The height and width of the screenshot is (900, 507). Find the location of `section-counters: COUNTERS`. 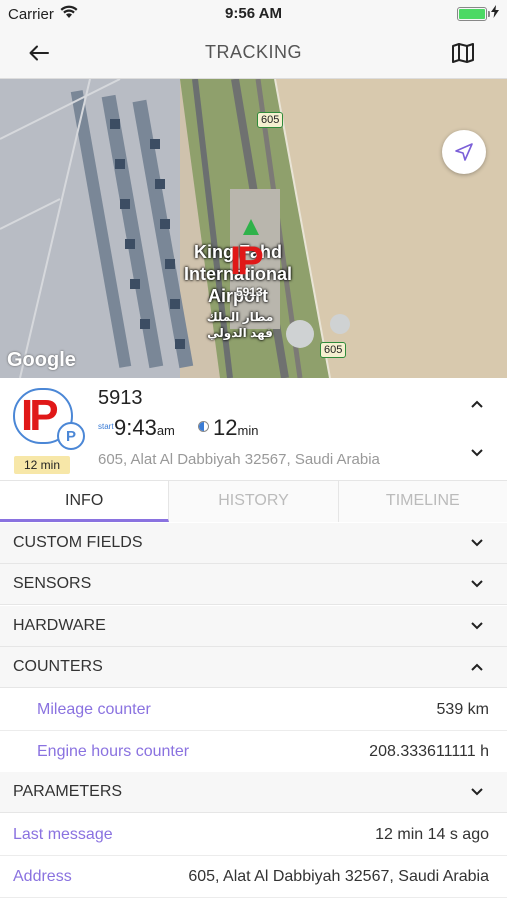

section-counters: COUNTERS is located at coordinates (253, 667).